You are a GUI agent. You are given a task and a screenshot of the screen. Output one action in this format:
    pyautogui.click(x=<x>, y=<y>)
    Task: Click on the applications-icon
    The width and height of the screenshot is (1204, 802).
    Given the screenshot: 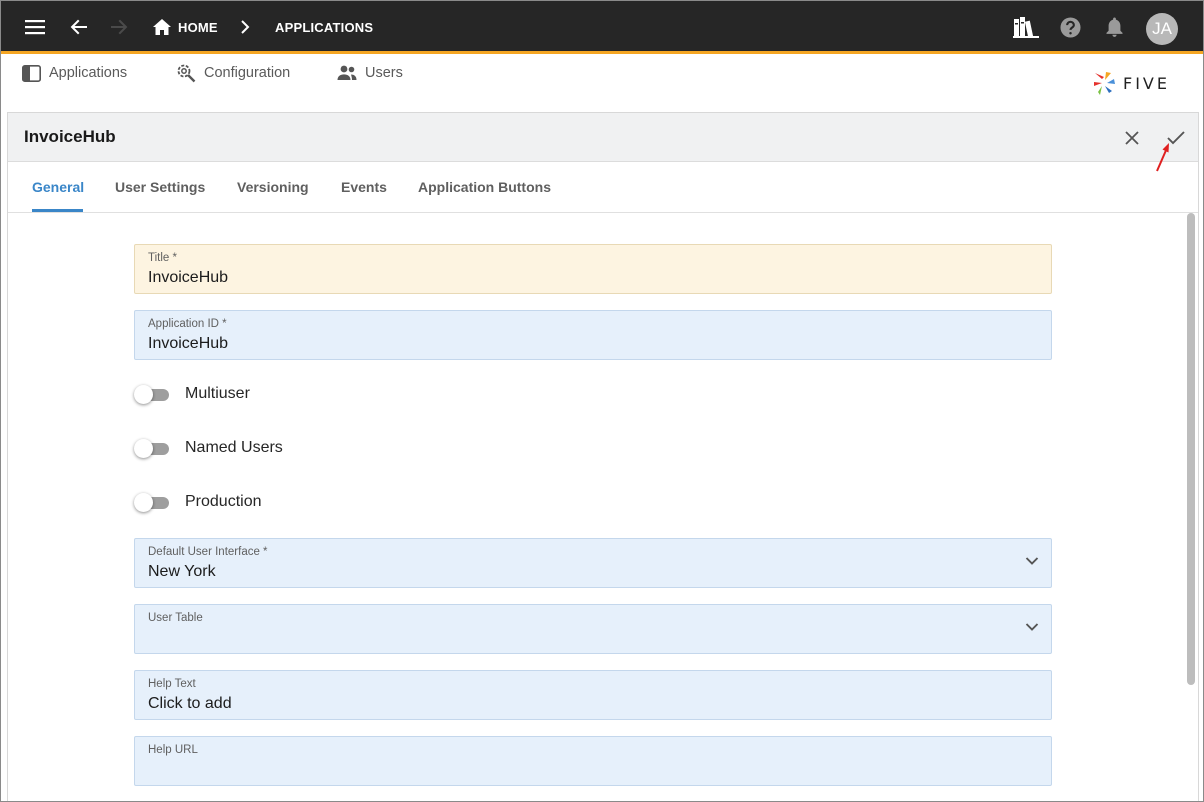 What is the action you would take?
    pyautogui.click(x=31, y=73)
    